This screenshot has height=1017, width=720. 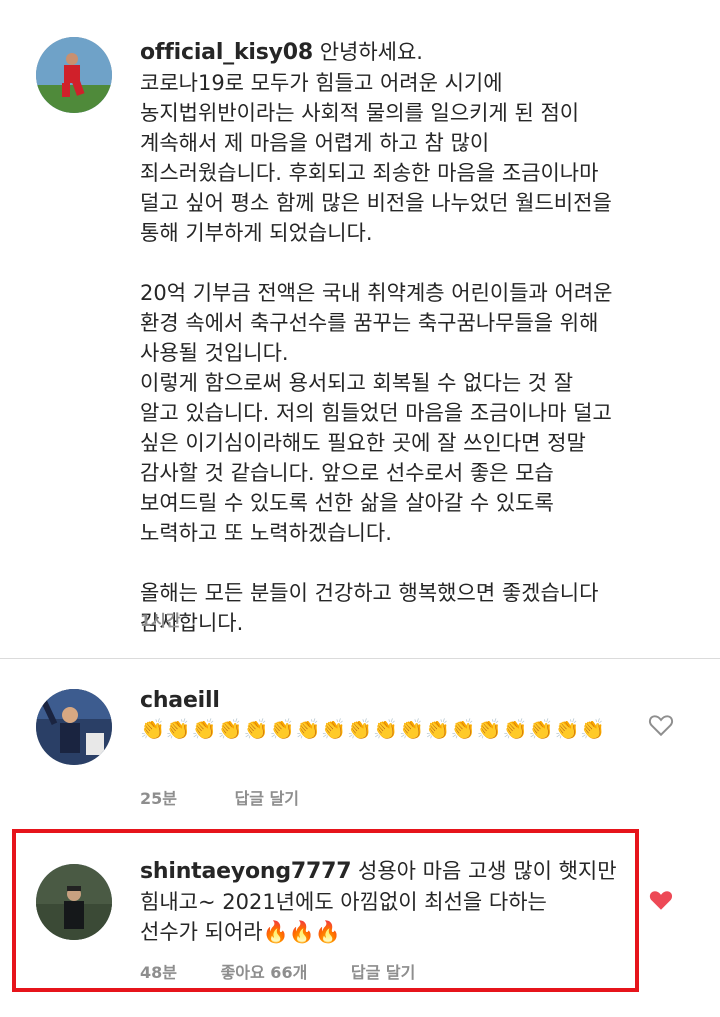 What do you see at coordinates (325, 910) in the screenshot?
I see `highlight-box` at bounding box center [325, 910].